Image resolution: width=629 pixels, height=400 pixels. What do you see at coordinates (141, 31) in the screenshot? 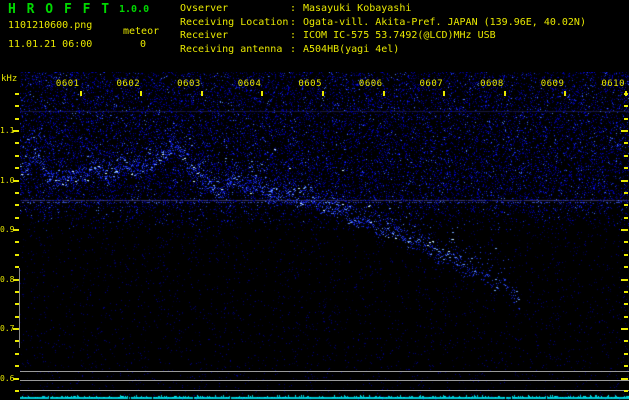
I see `meteor-counter-label: meteor` at bounding box center [141, 31].